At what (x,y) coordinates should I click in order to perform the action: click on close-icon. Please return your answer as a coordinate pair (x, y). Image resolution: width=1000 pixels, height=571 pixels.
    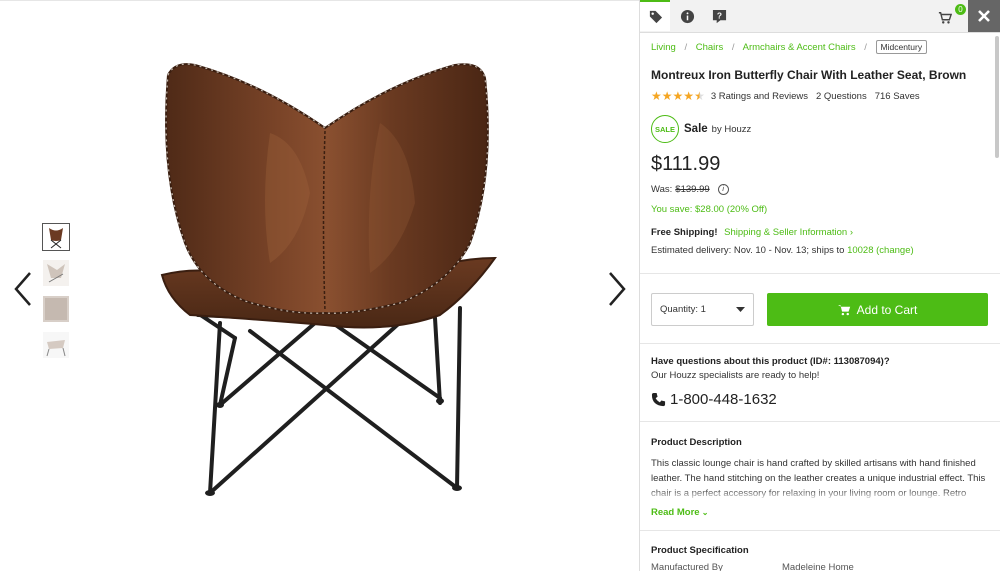
    Looking at the image, I should click on (984, 16).